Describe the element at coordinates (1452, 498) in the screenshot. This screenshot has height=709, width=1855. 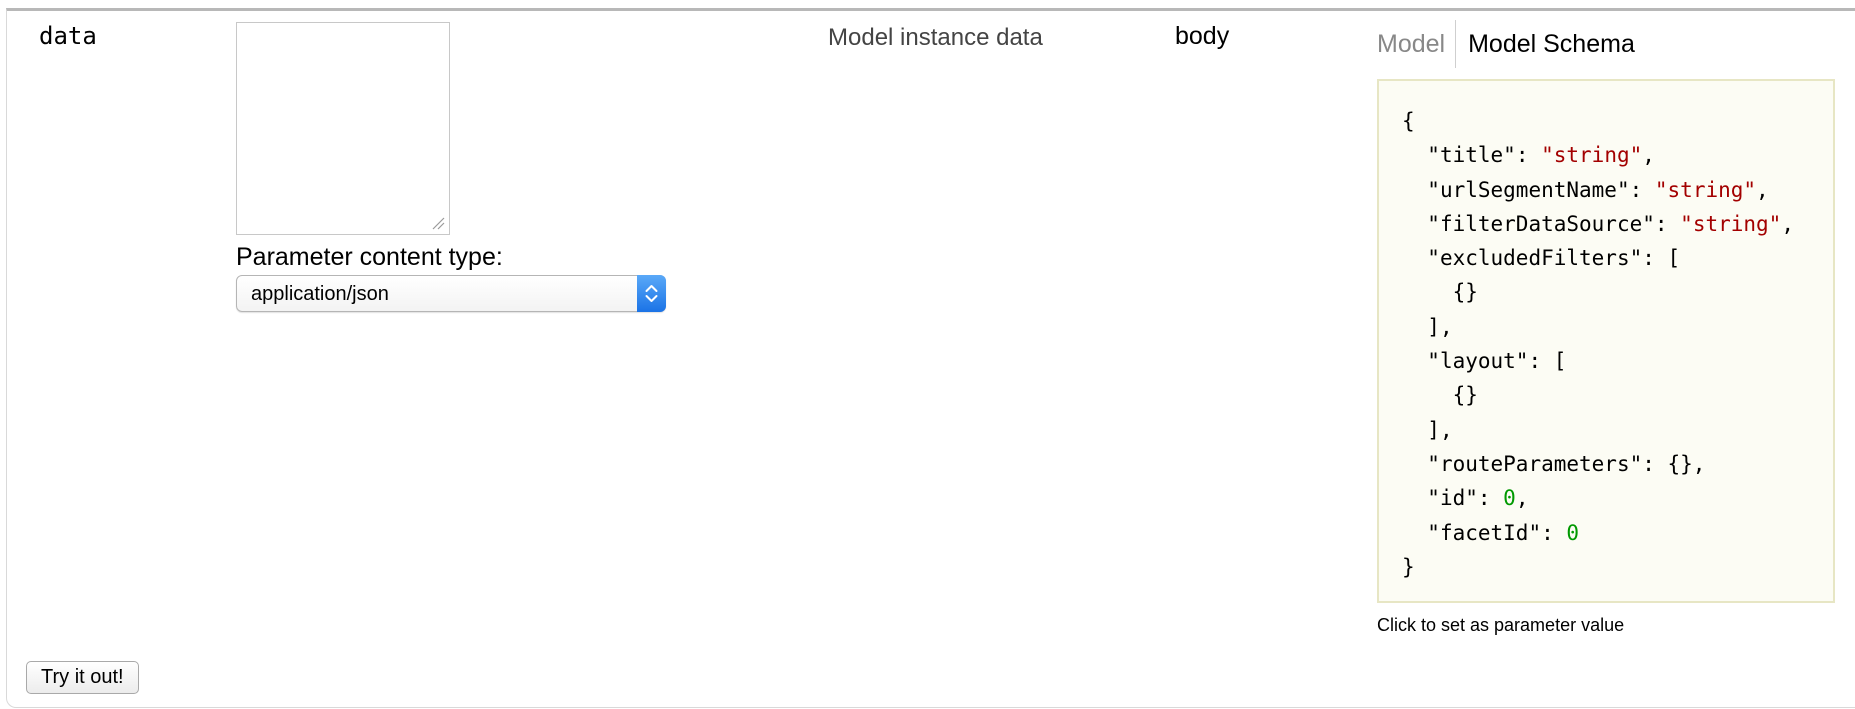
I see `schema-key: "id"` at that location.